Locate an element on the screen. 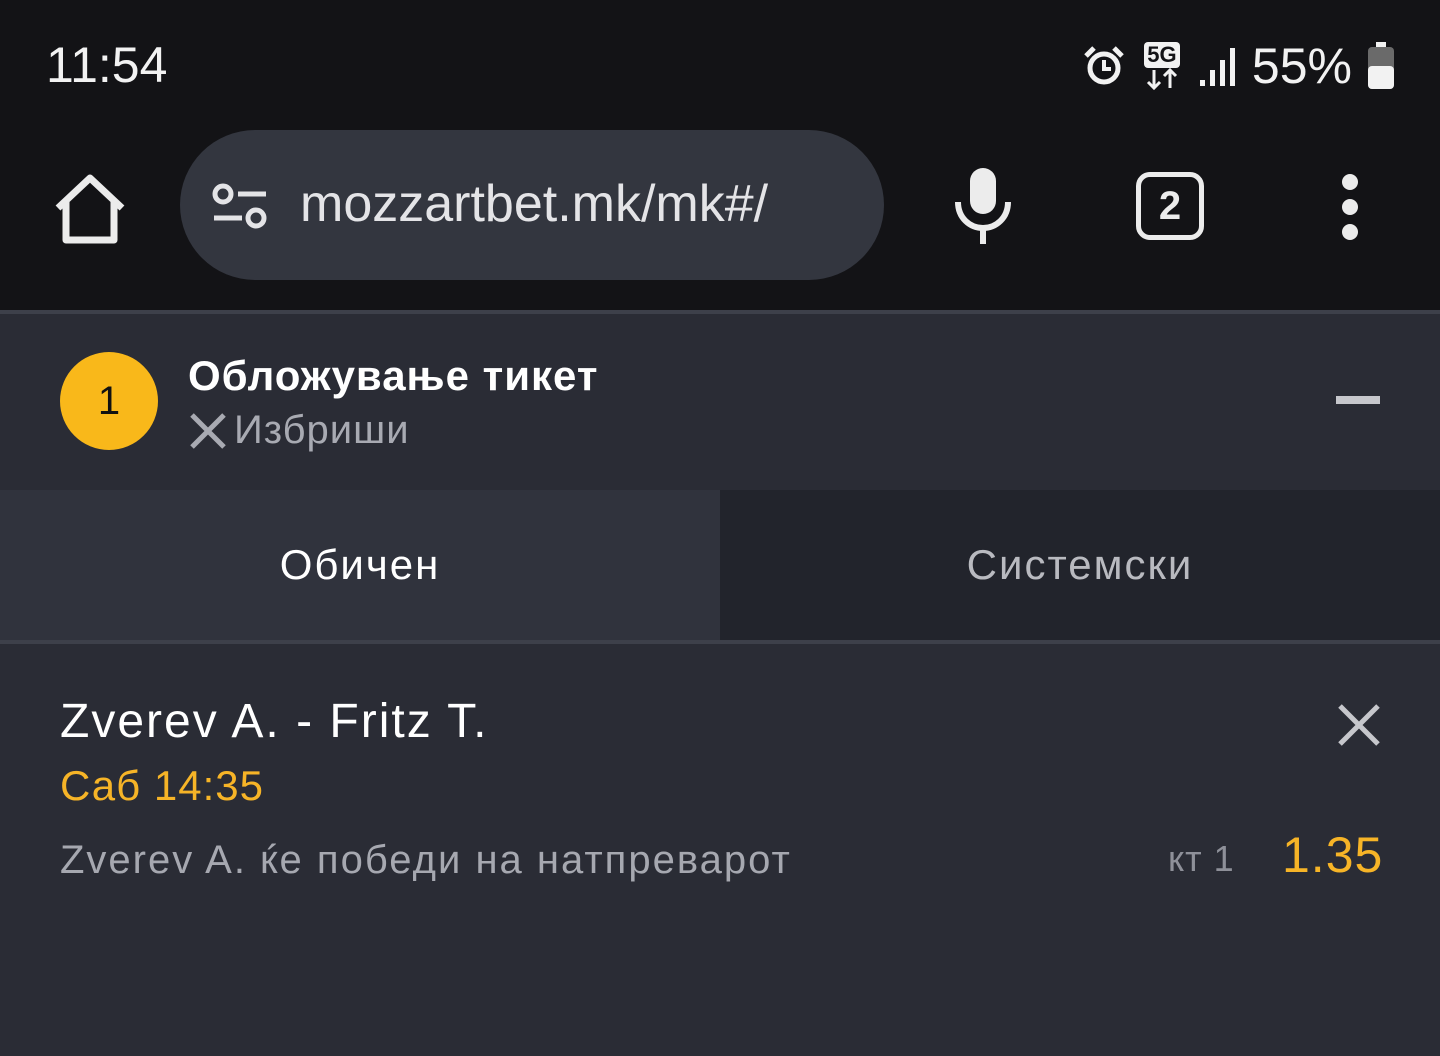  tab-regular: Обичен is located at coordinates (360, 565).